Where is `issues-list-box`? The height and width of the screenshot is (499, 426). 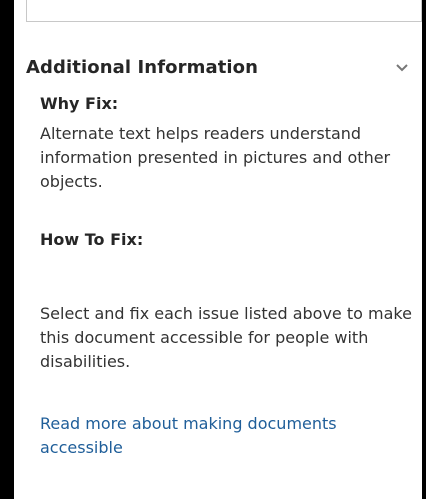
issues-list-box is located at coordinates (224, 11).